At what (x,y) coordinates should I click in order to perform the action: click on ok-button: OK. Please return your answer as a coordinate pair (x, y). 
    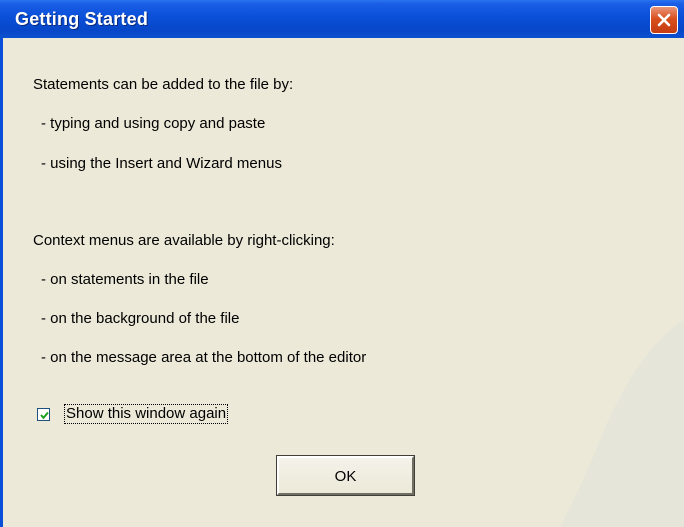
    Looking at the image, I should click on (345, 475).